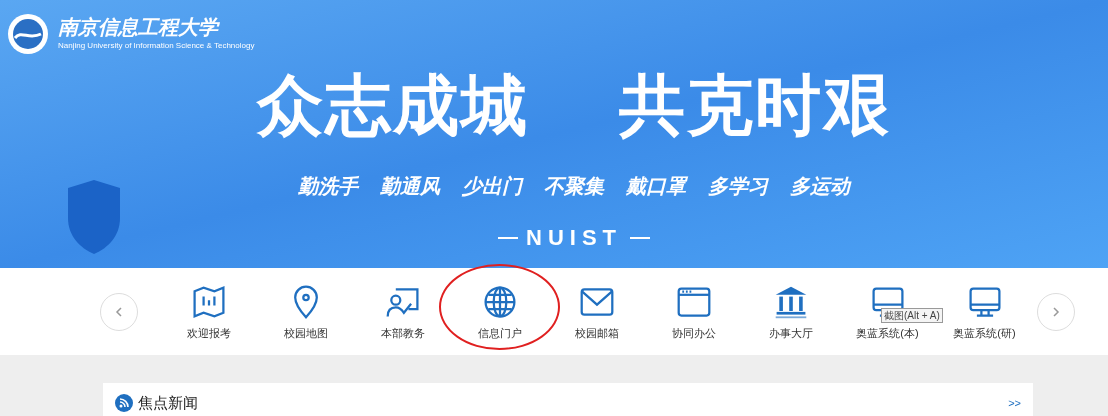  What do you see at coordinates (912, 315) in the screenshot?
I see `tooltip: 截图(Alt + A)` at bounding box center [912, 315].